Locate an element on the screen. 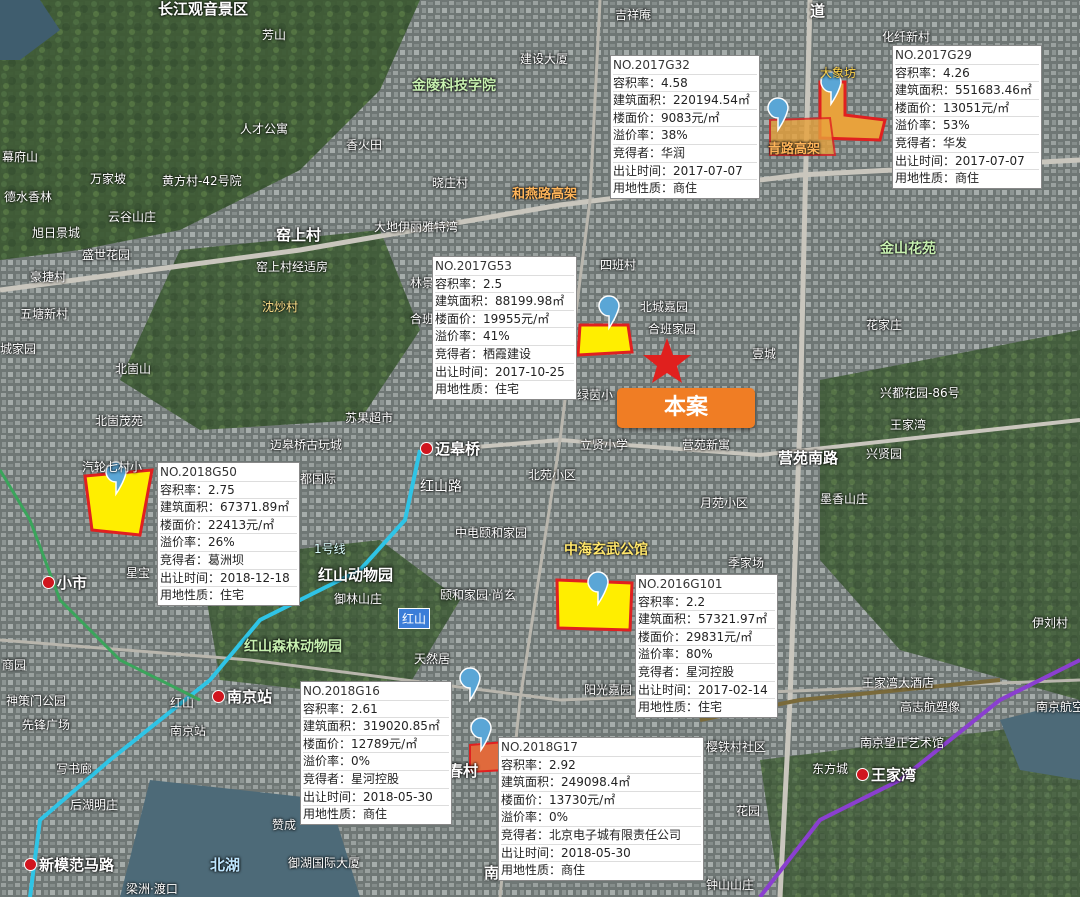  parcel-id: NO.2017G29 is located at coordinates (967, 56).